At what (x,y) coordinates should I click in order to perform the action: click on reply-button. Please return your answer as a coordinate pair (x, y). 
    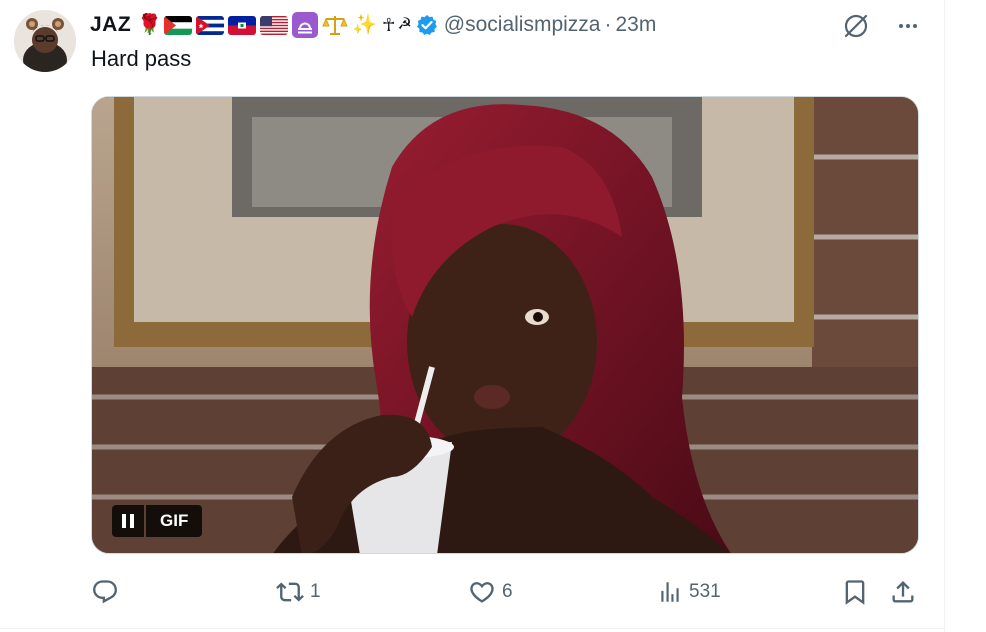
    Looking at the image, I should click on (108, 592).